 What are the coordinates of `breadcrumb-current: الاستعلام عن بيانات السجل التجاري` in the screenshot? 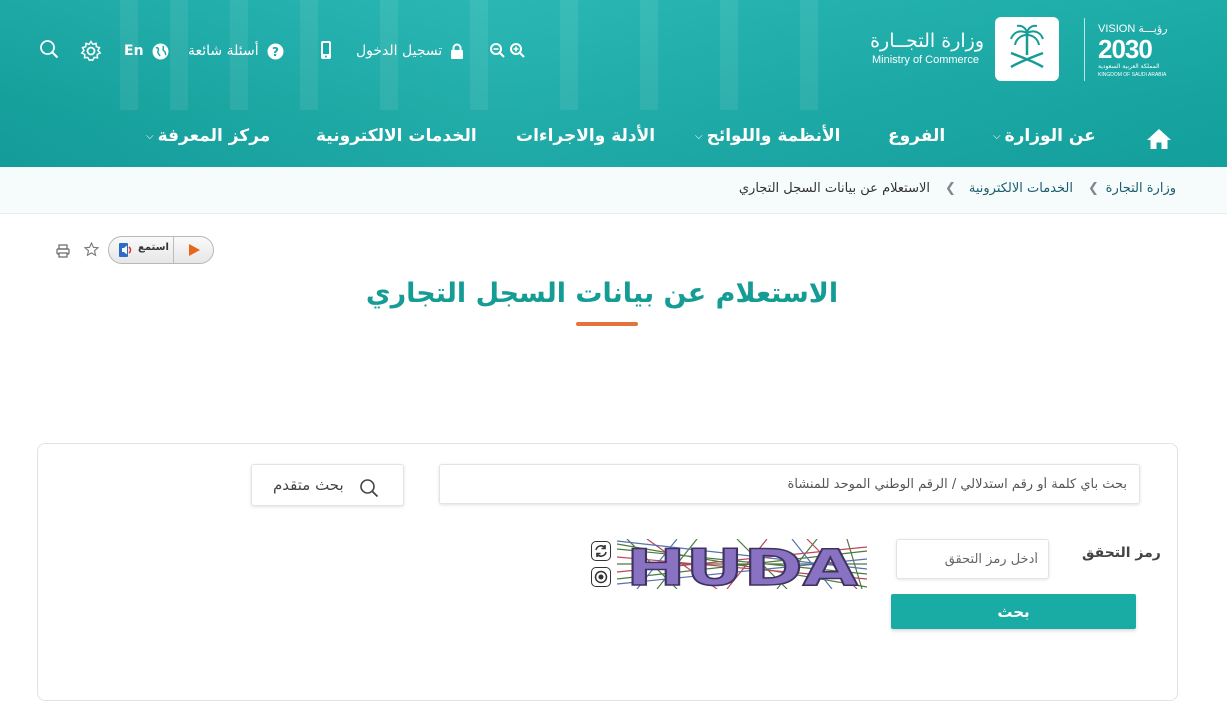 It's located at (834, 188).